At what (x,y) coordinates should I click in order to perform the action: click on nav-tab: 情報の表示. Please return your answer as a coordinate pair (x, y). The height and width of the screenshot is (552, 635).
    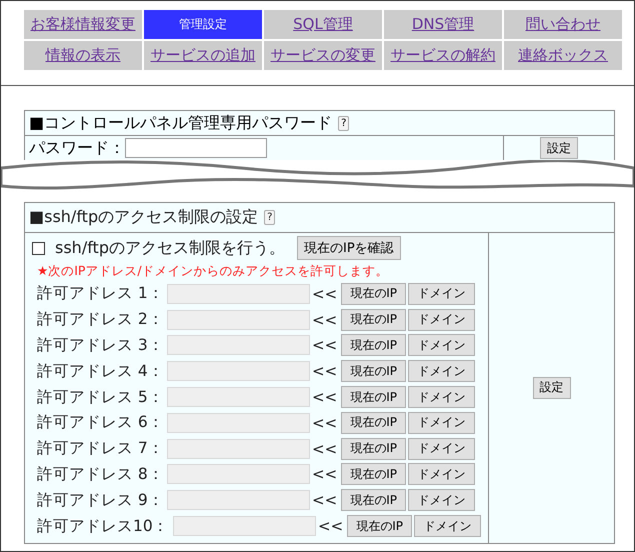
    Looking at the image, I should click on (83, 55).